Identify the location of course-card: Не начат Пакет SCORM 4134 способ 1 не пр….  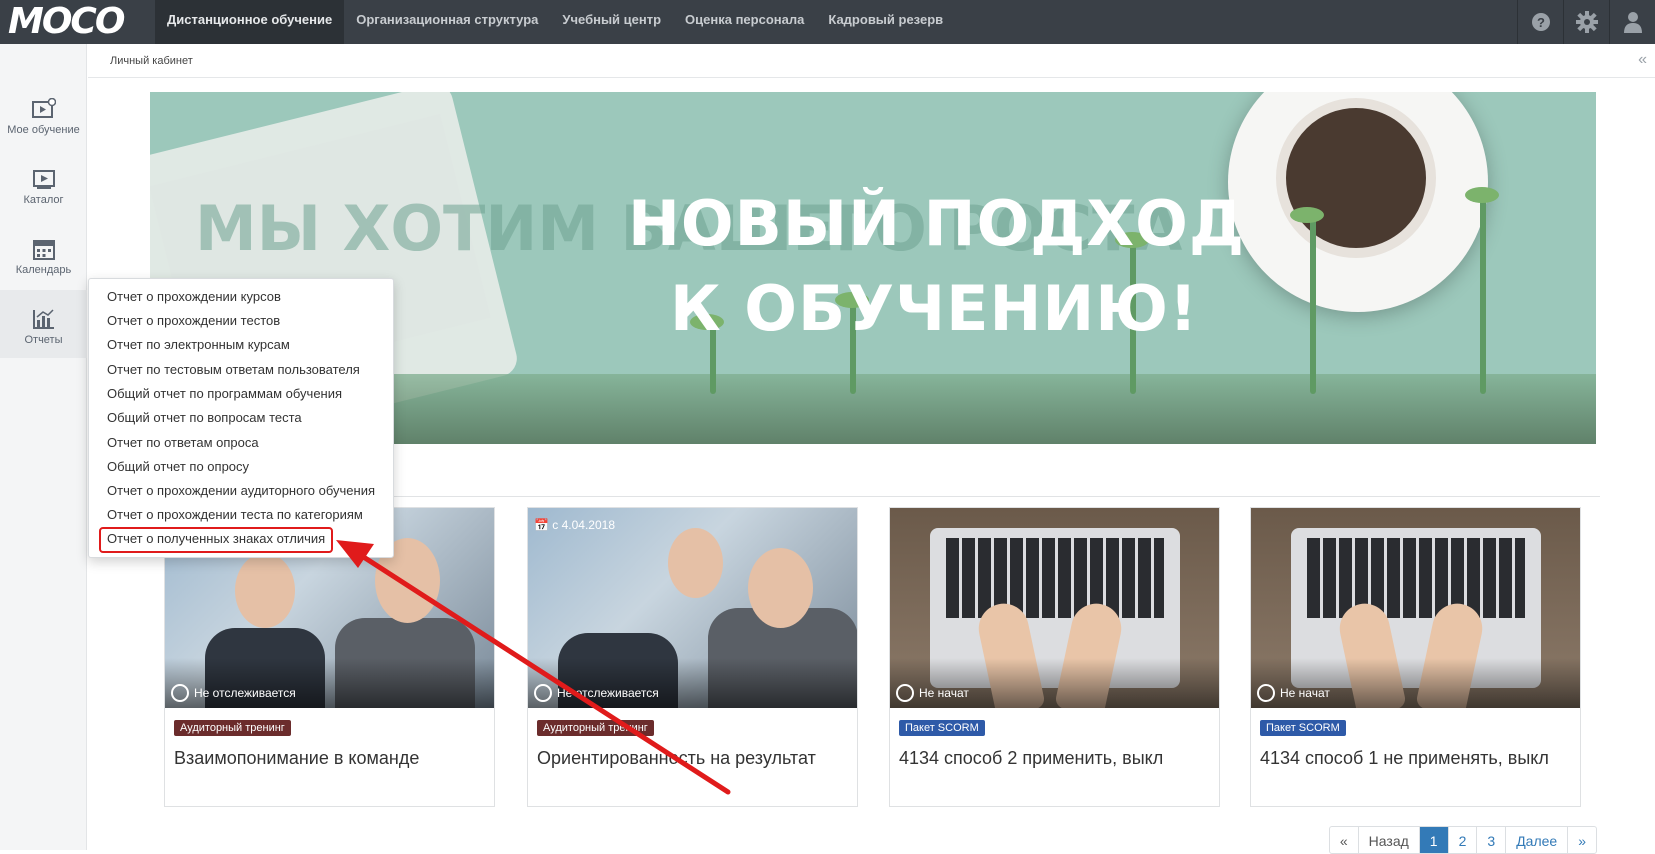
(1415, 657).